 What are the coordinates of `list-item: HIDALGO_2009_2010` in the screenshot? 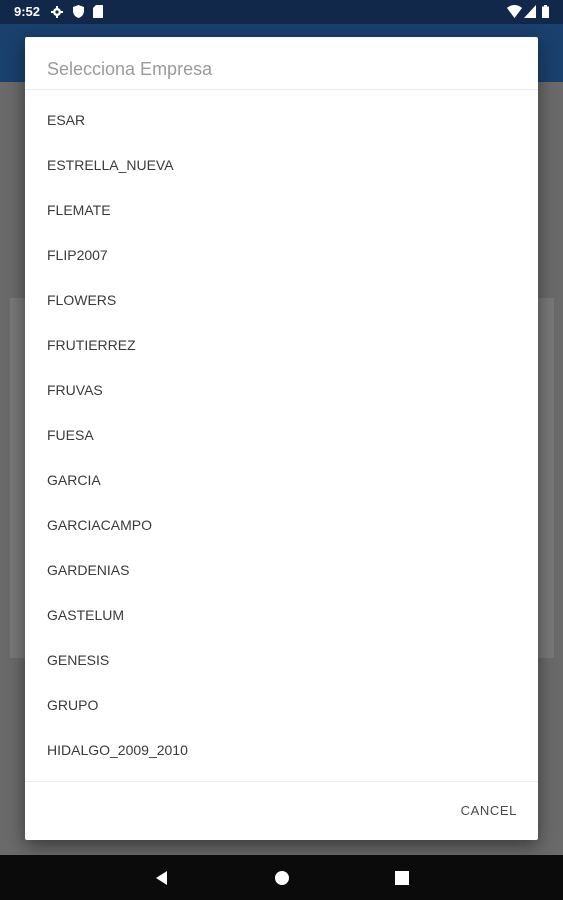 It's located at (281, 750).